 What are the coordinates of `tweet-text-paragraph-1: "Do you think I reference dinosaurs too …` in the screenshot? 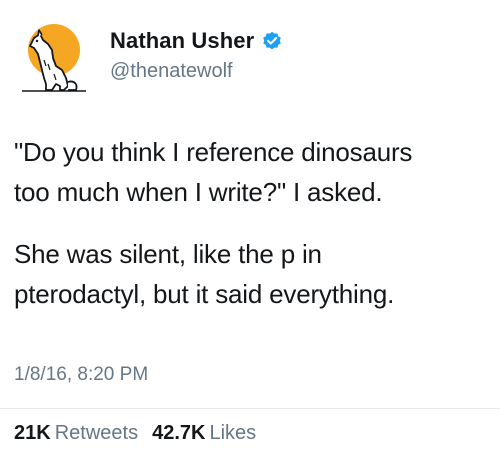 It's located at (213, 172).